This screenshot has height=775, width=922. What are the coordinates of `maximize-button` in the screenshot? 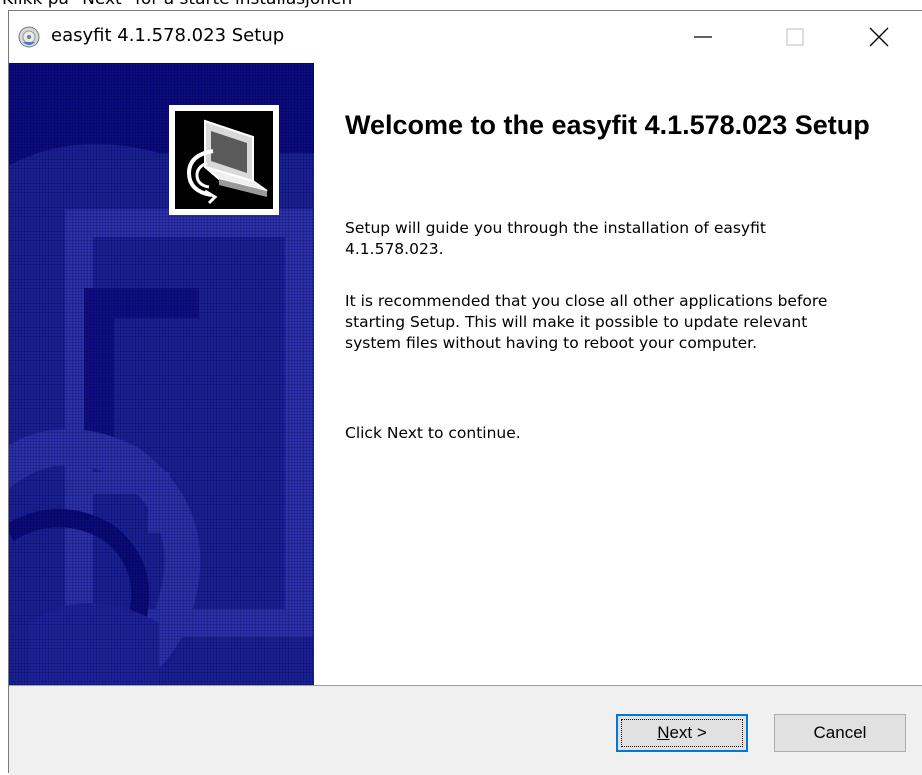 It's located at (795, 37).